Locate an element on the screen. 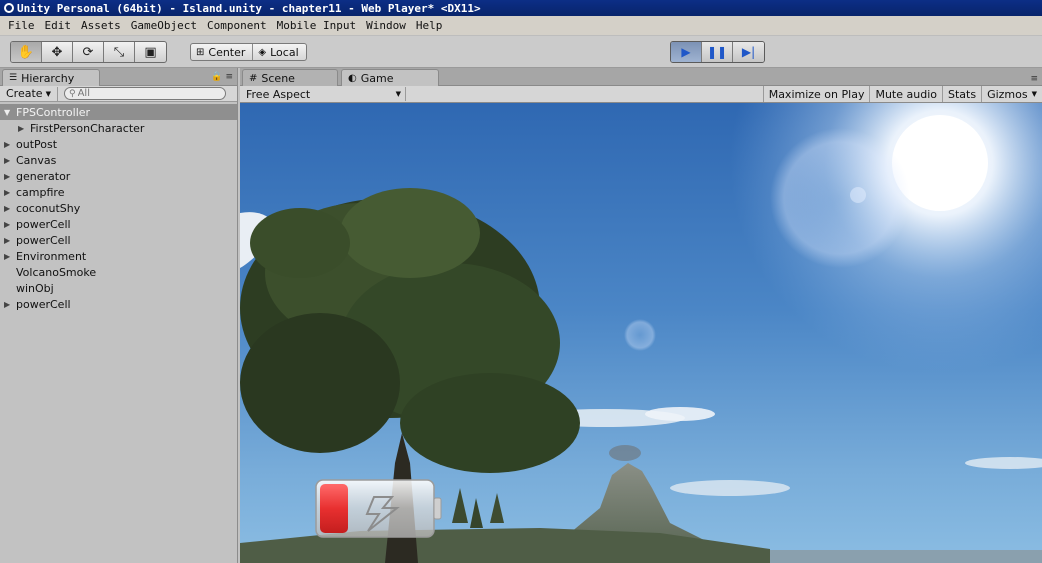 The image size is (1042, 563). menu-assets: Assets is located at coordinates (101, 26).